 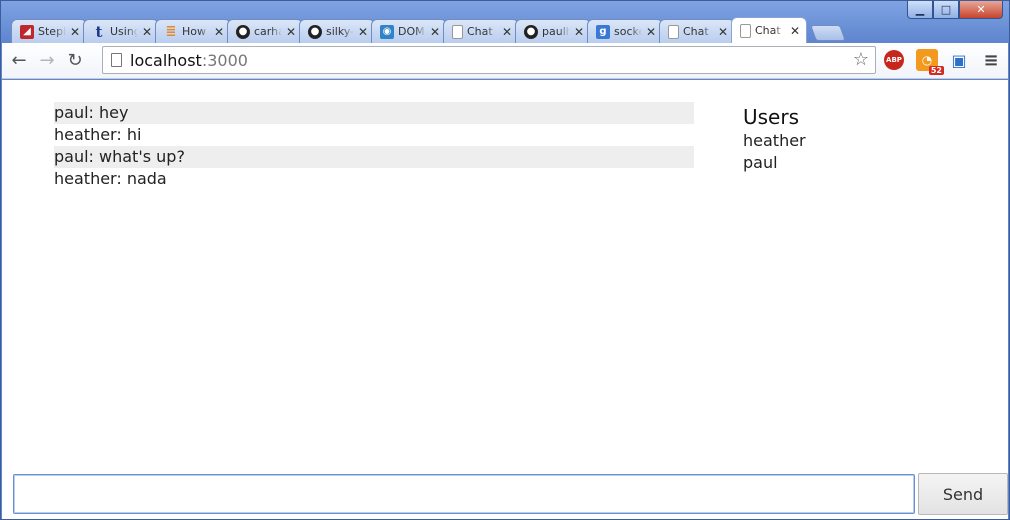 I want to click on browser-toolbar: ← → ↻ localhost :3000 ☆ ABP ◔ 52 ▣ ≡, so click(x=505, y=61).